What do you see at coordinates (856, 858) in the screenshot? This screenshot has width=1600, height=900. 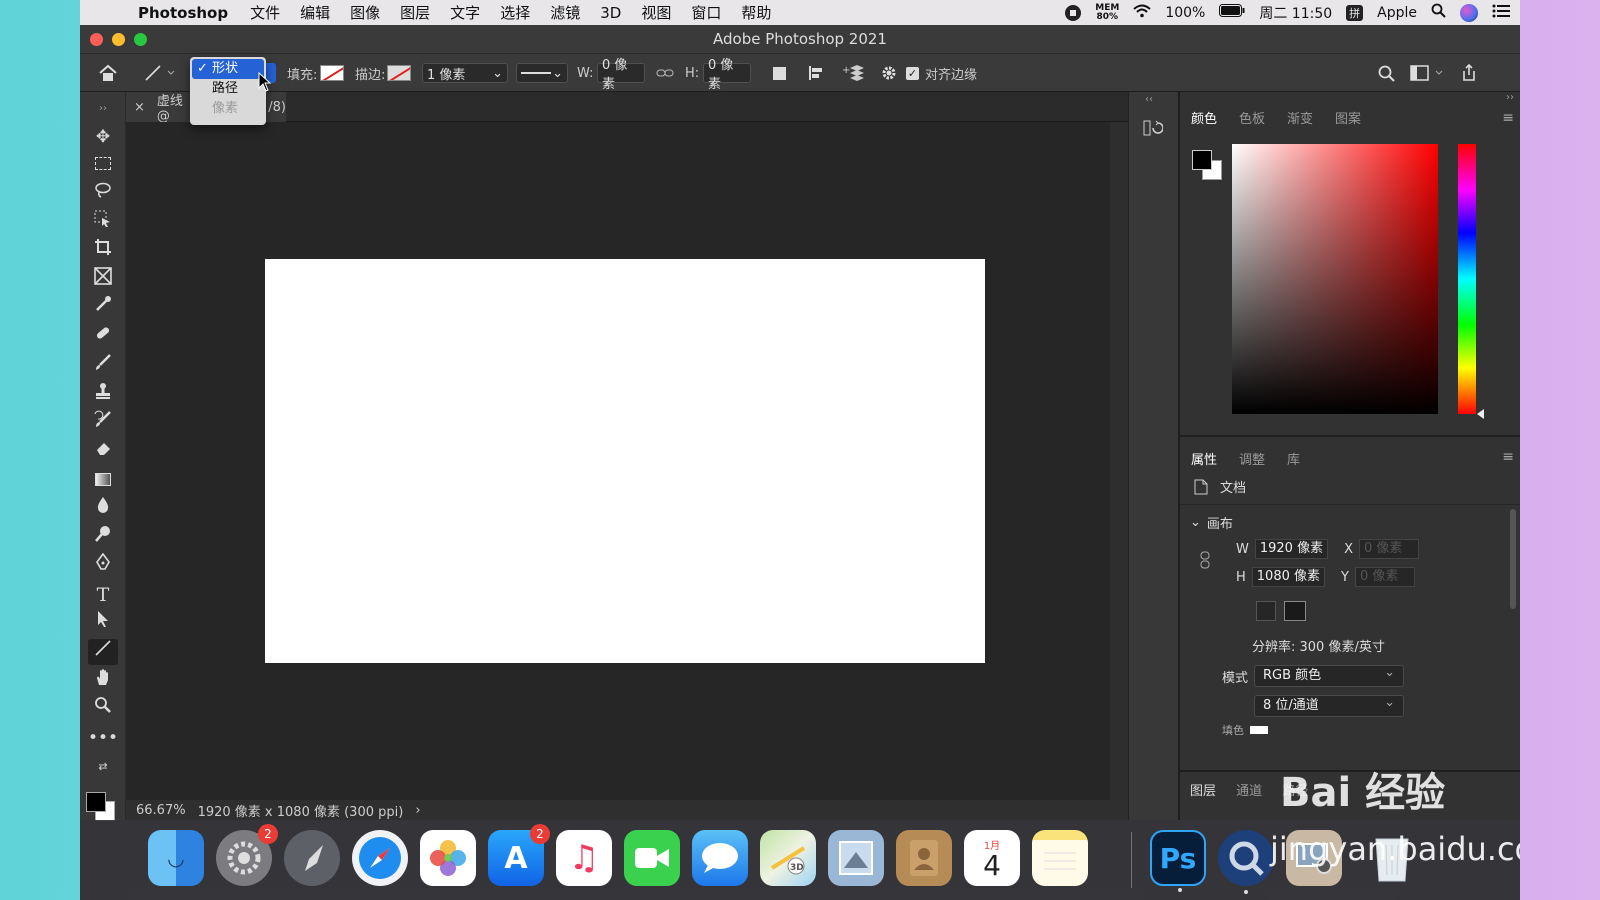 I see `preview-icon` at bounding box center [856, 858].